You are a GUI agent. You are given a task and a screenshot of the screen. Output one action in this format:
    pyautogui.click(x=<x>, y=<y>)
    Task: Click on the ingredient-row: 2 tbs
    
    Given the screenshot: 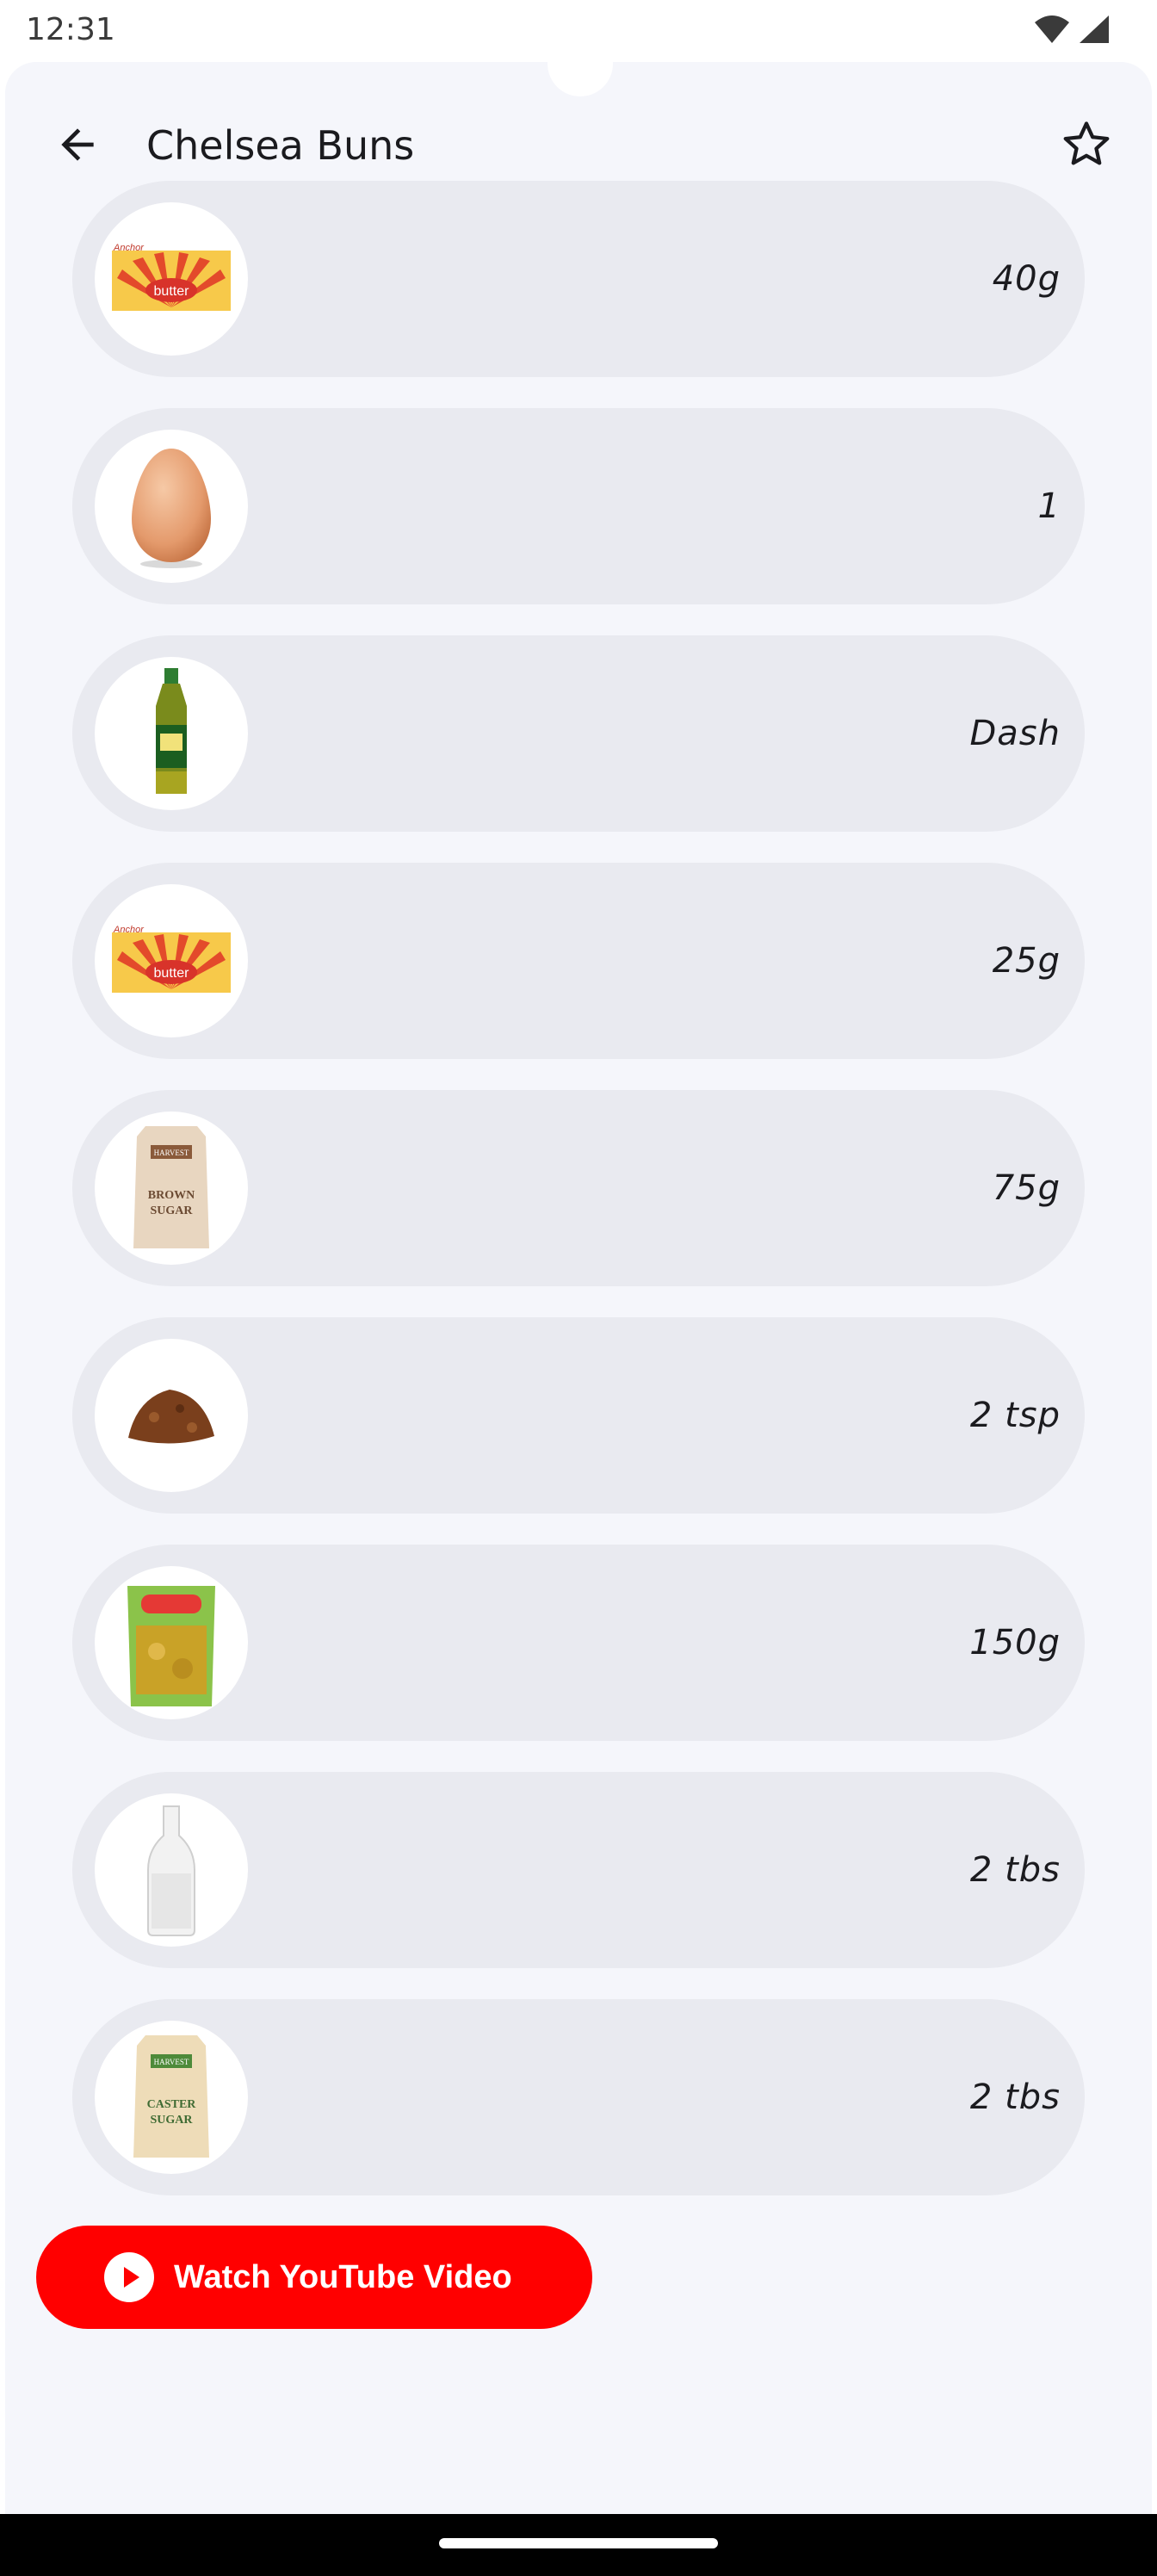 What is the action you would take?
    pyautogui.click(x=579, y=1870)
    